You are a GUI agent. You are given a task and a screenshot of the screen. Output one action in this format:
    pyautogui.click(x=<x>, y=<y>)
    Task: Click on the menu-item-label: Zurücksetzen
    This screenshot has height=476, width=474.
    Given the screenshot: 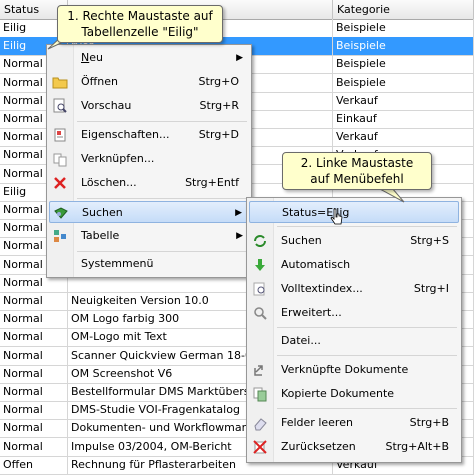 What is the action you would take?
    pyautogui.click(x=318, y=446)
    